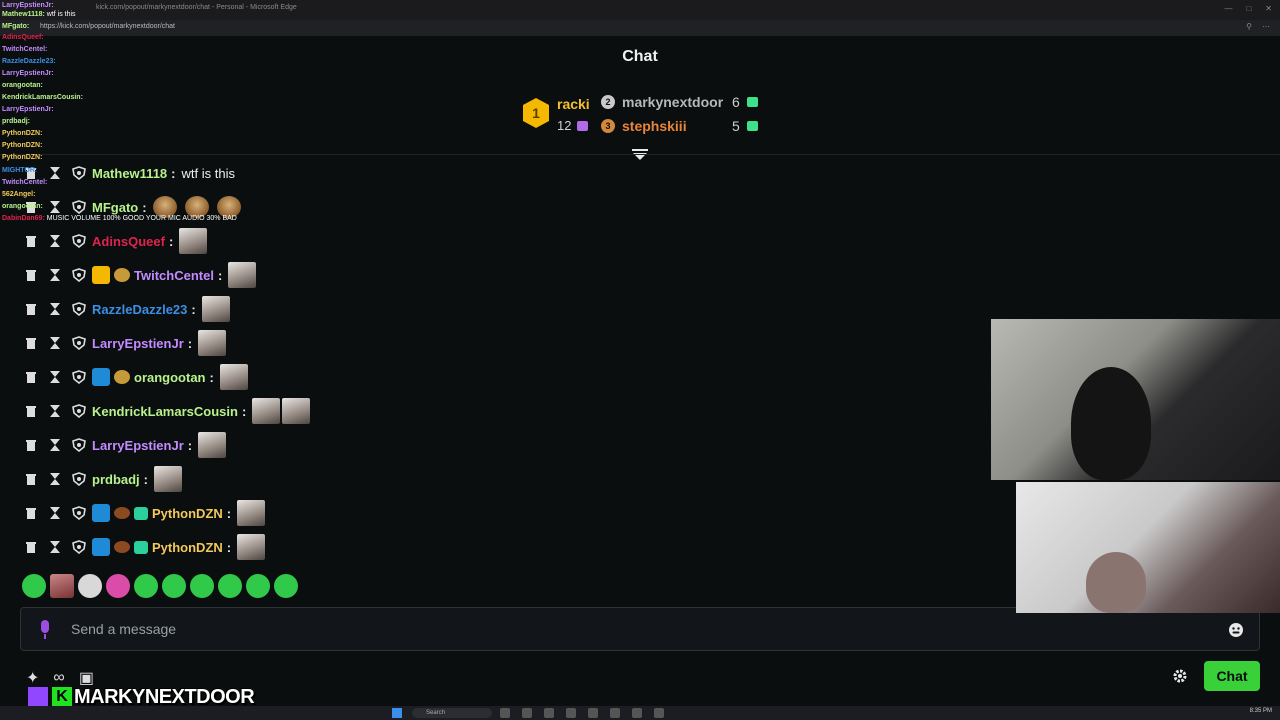 The width and height of the screenshot is (1280, 720). What do you see at coordinates (32, 678) in the screenshot?
I see `chat-rules-icon: ✦` at bounding box center [32, 678].